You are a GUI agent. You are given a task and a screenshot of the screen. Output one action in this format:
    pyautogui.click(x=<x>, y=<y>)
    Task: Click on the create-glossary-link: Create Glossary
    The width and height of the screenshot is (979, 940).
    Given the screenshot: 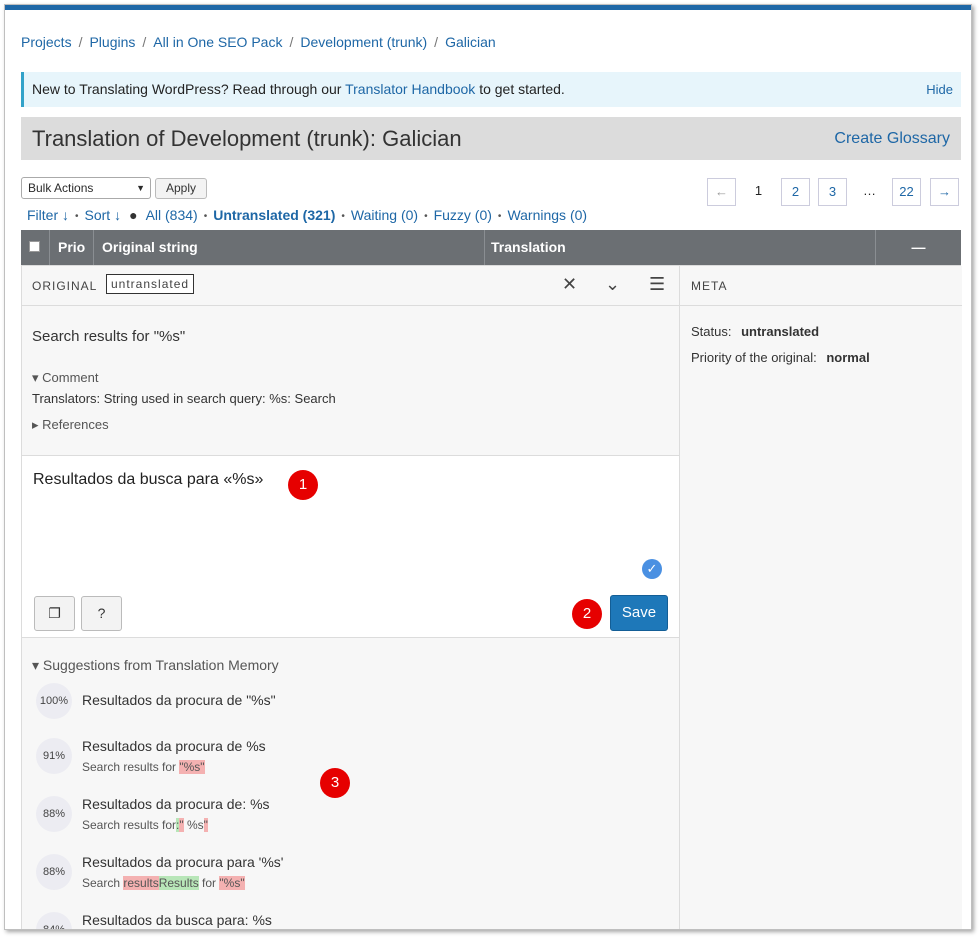 What is the action you would take?
    pyautogui.click(x=892, y=138)
    